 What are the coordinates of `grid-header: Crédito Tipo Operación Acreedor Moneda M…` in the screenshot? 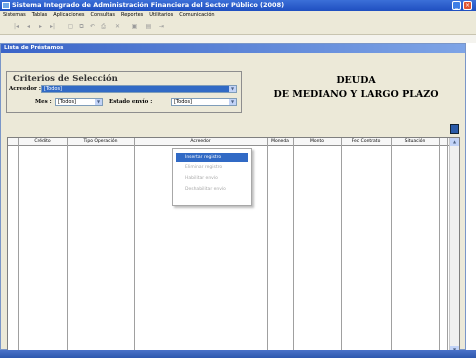 It's located at (228, 142).